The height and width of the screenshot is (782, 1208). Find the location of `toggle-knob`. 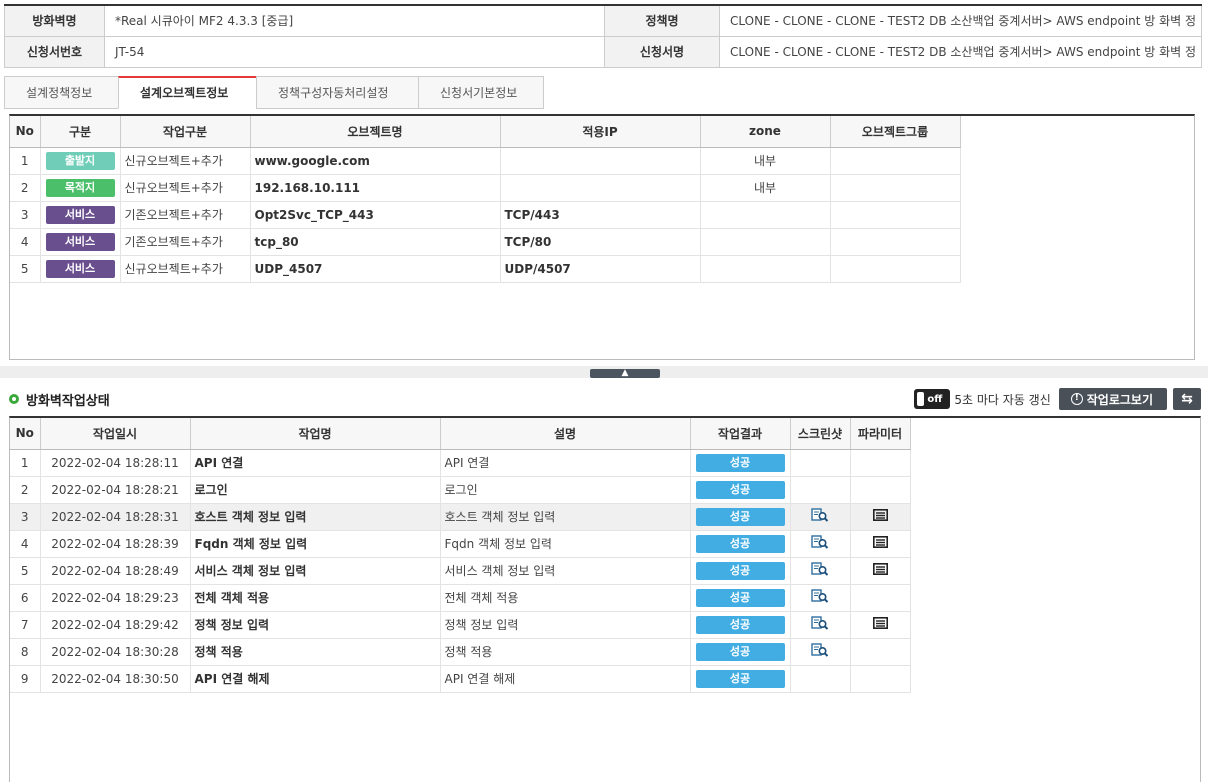

toggle-knob is located at coordinates (921, 399).